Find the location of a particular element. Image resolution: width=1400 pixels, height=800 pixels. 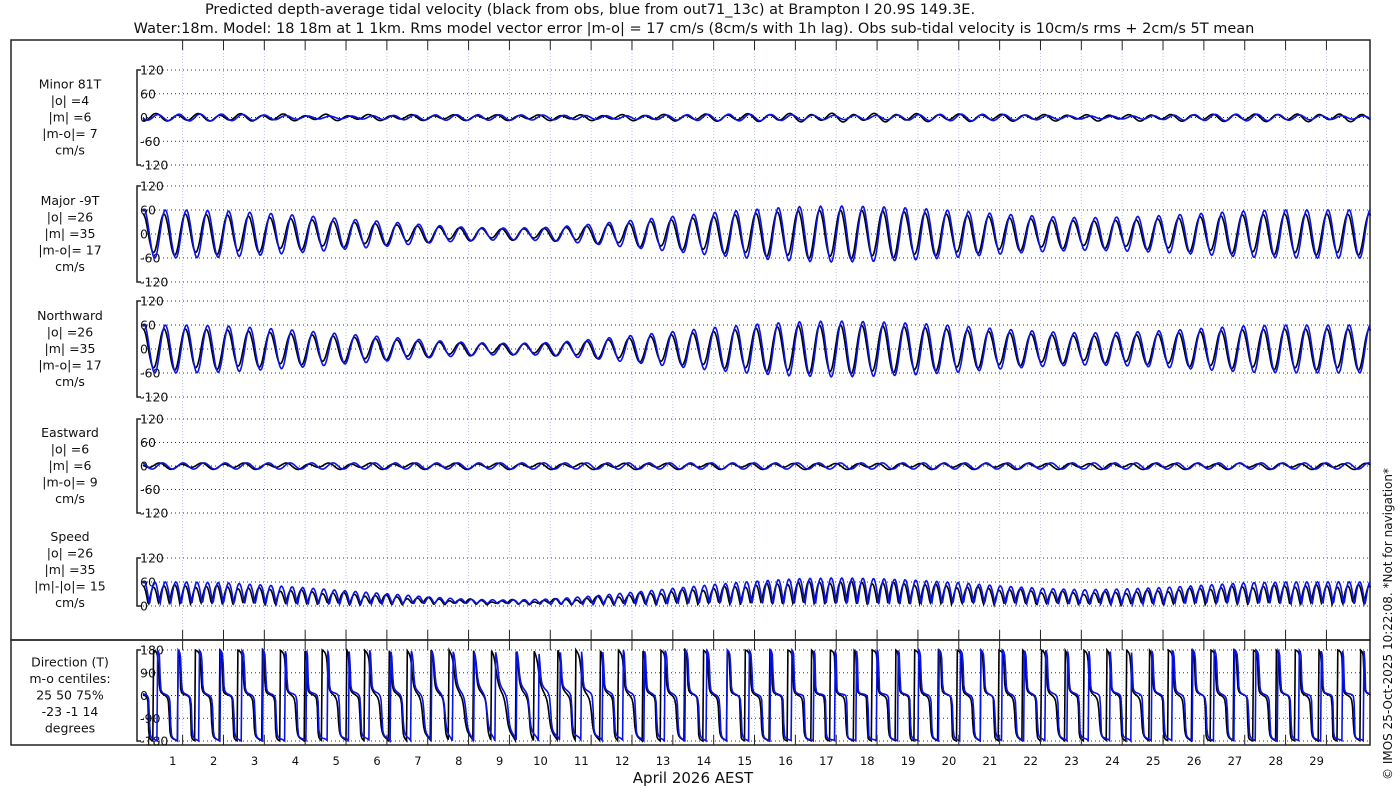

x-tick-label: 27 is located at coordinates (1235, 761).